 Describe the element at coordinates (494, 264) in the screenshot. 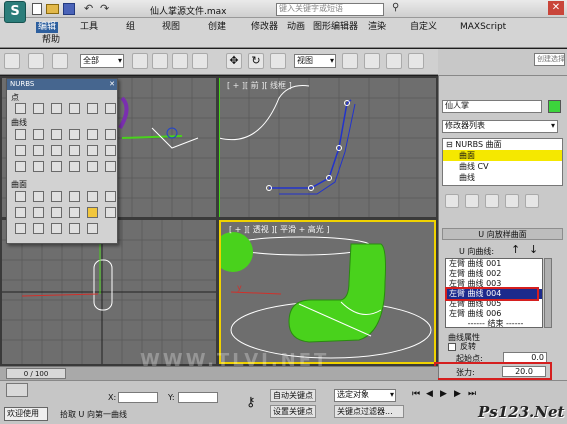

I see `u-curve-item: 左臂 曲线 001` at that location.